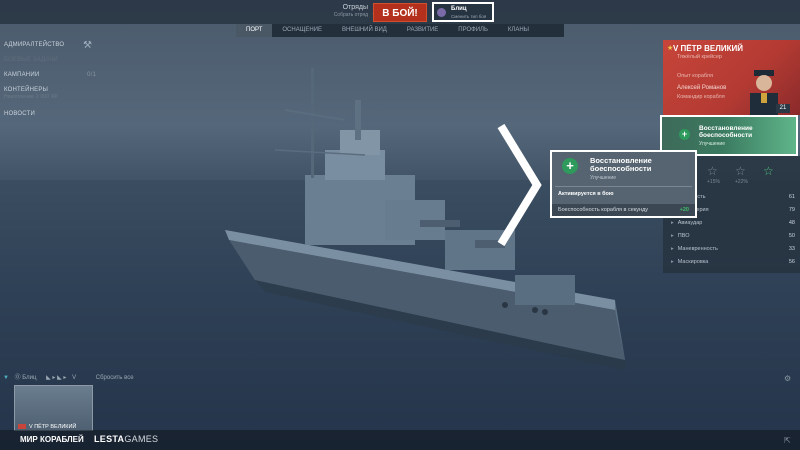 This screenshot has height=450, width=800. Describe the element at coordinates (52, 439) in the screenshot. I see `game-logo: МИР КОРАБЛЕЙ` at that location.